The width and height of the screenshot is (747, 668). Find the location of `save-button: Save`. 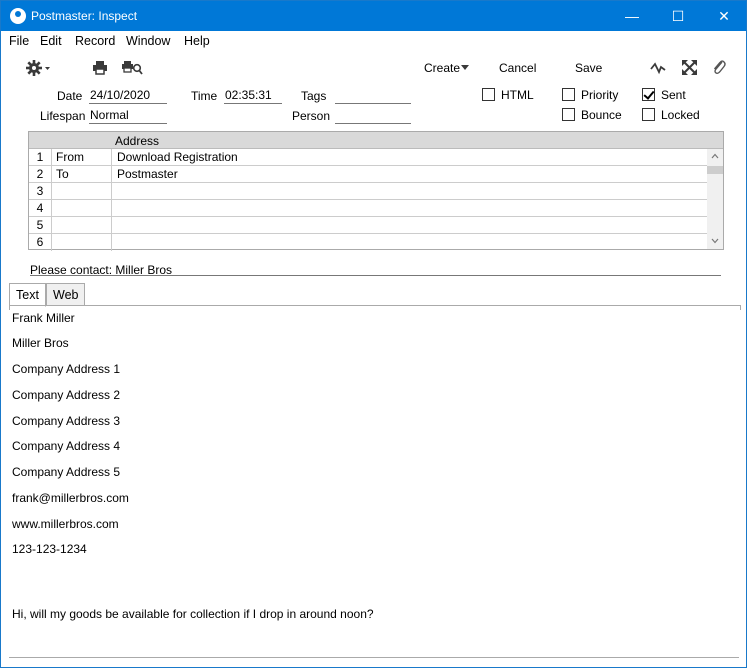

save-button: Save is located at coordinates (588, 68).